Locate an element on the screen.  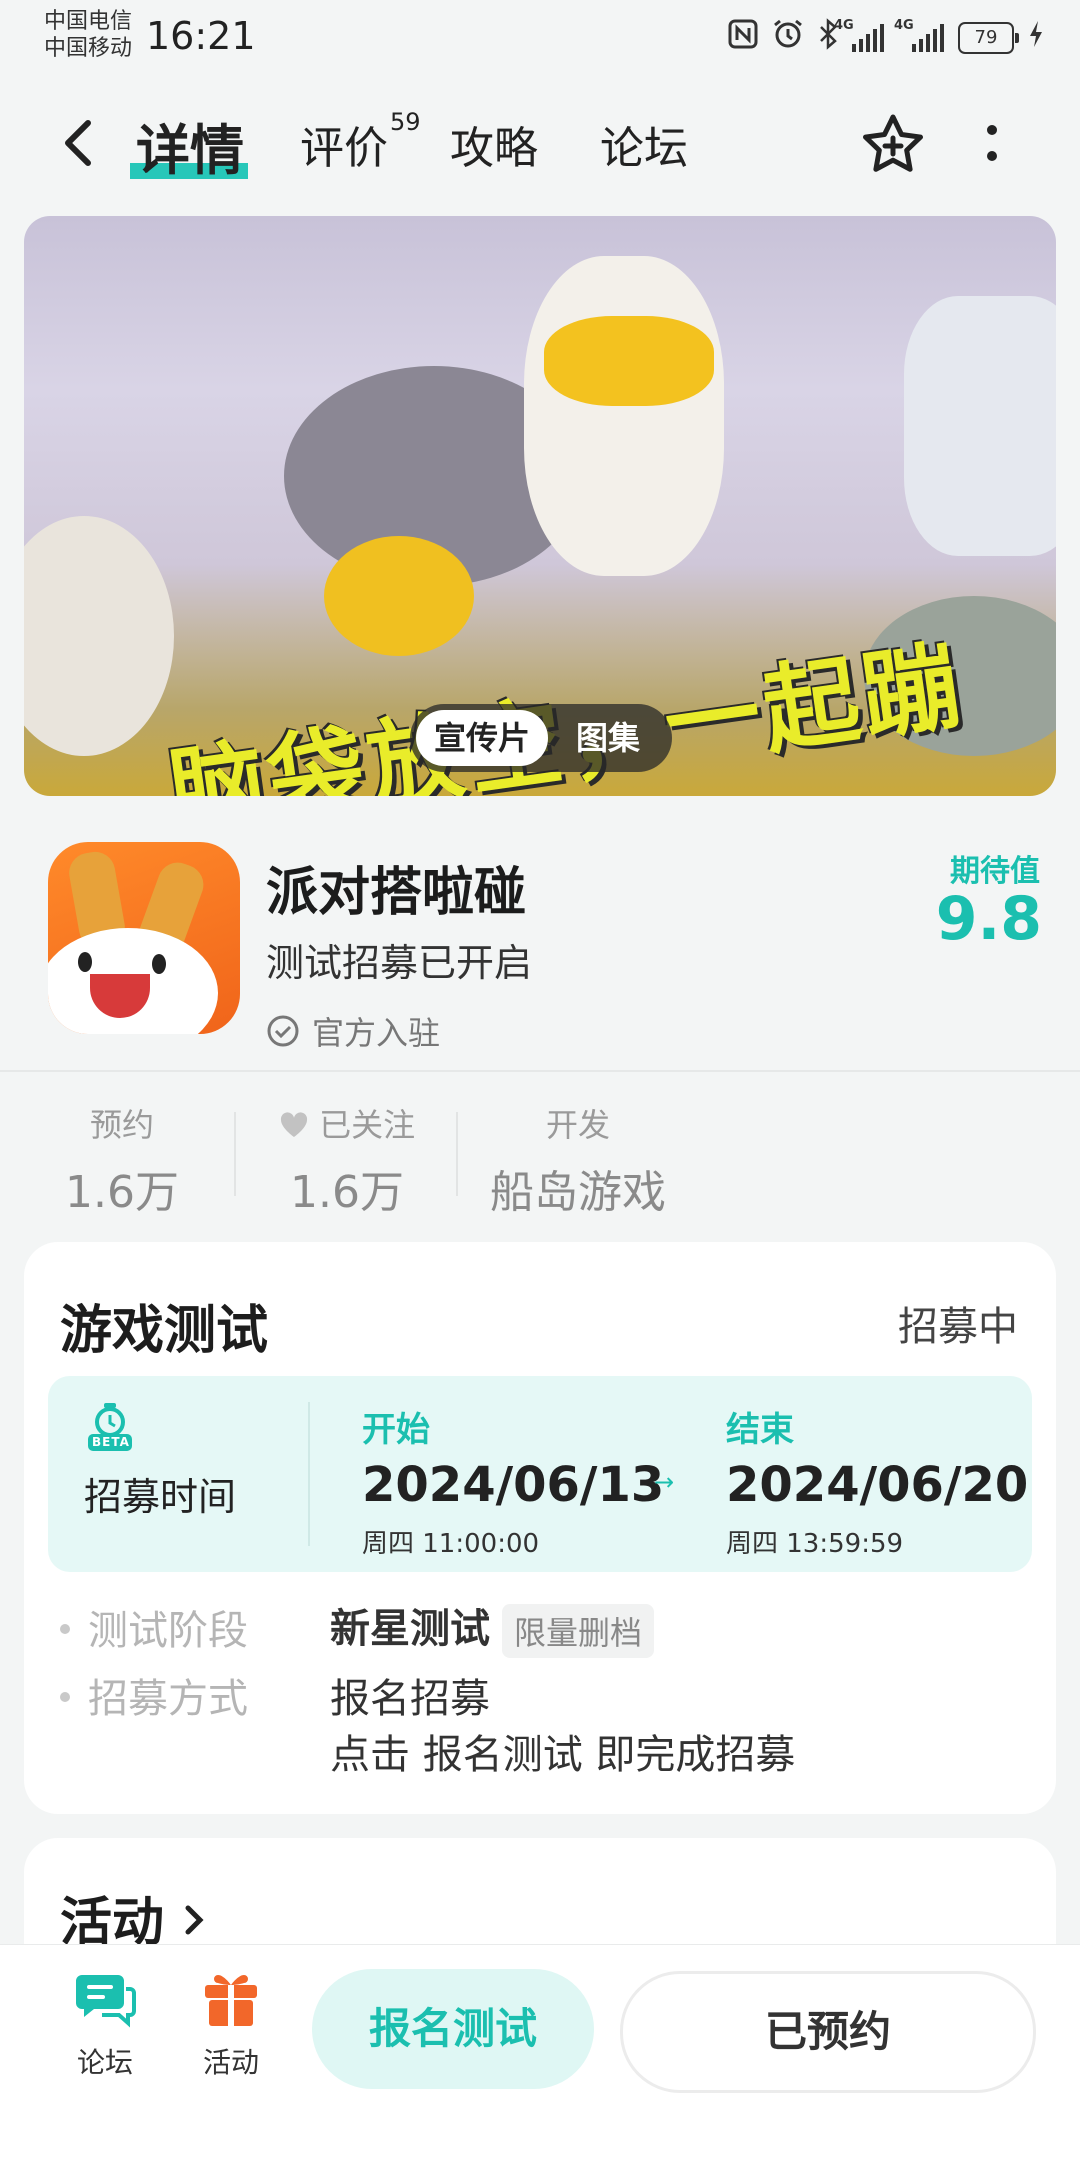
official-badge: 官方入驻 is located at coordinates (353, 1031).